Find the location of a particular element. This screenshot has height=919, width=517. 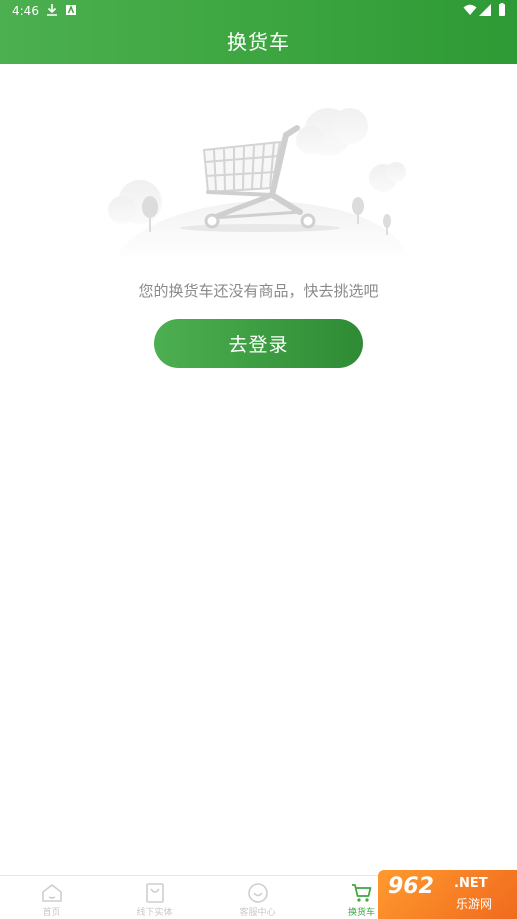

tab-offline-store: 线下实体 is located at coordinates (154, 897).